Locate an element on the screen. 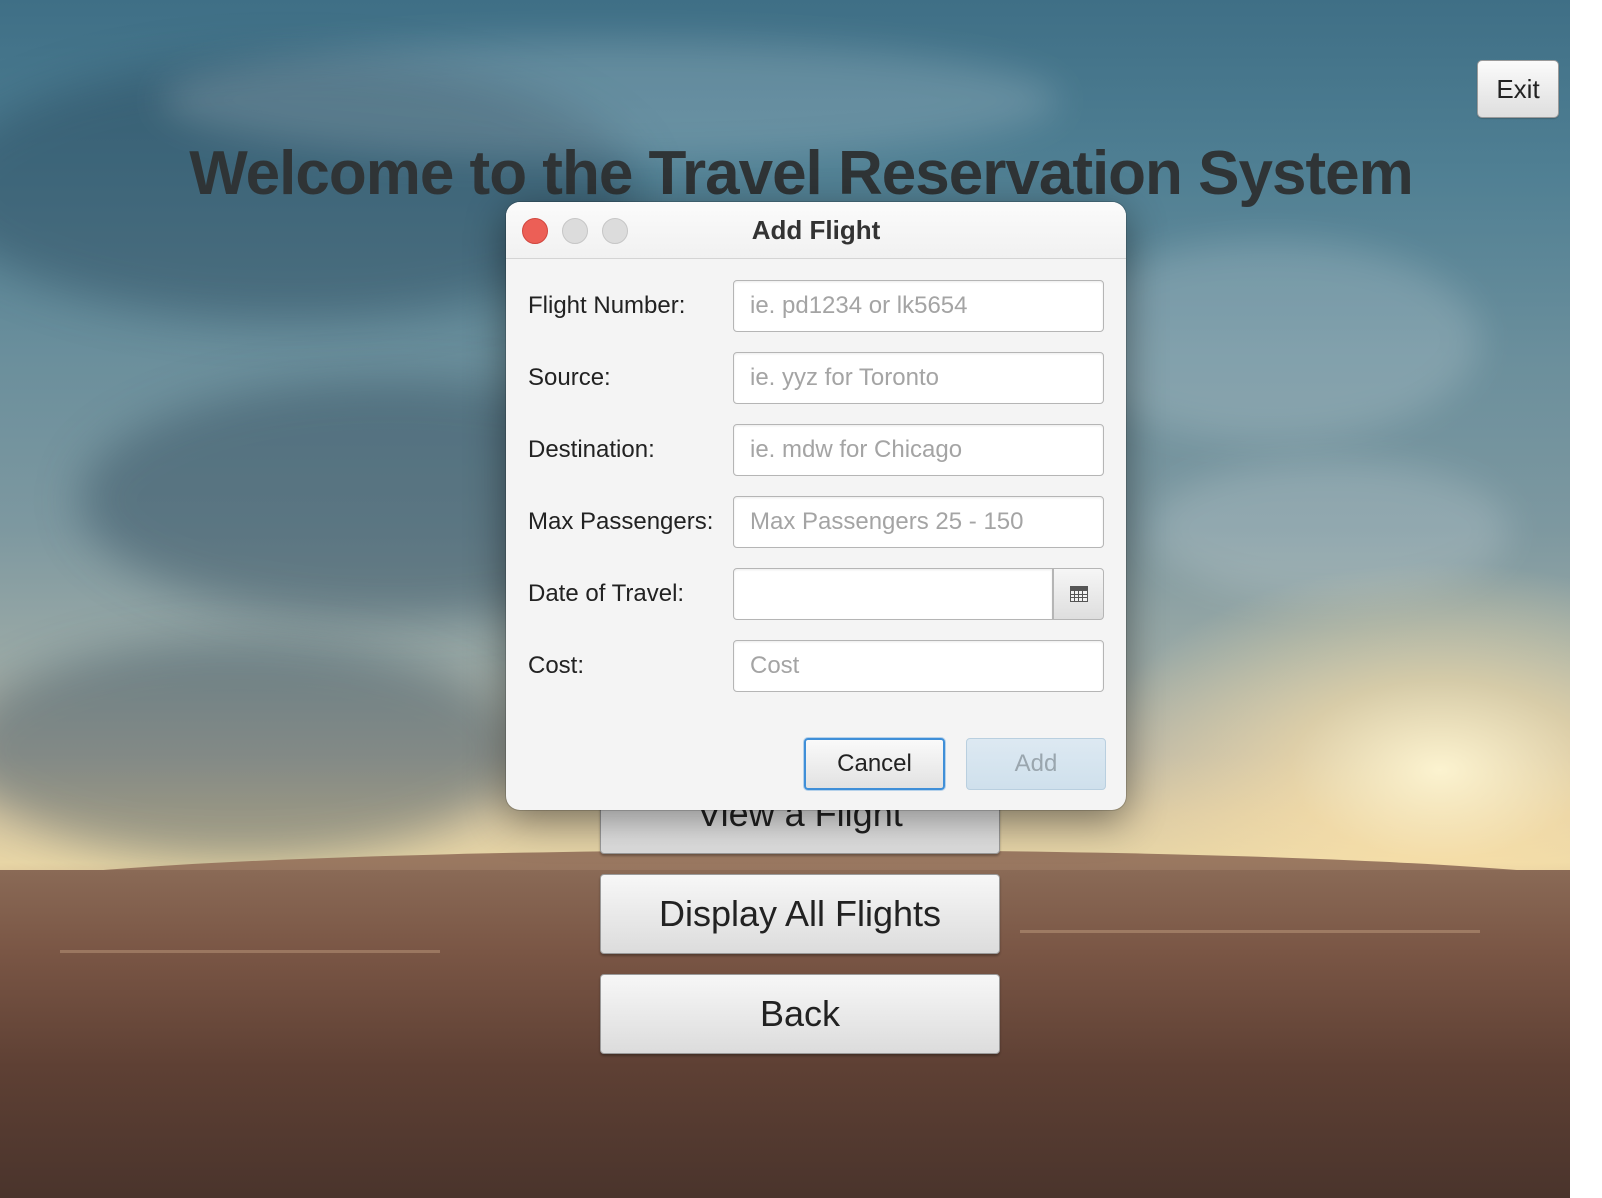 The height and width of the screenshot is (1198, 1602). date-picker-button is located at coordinates (1078, 594).